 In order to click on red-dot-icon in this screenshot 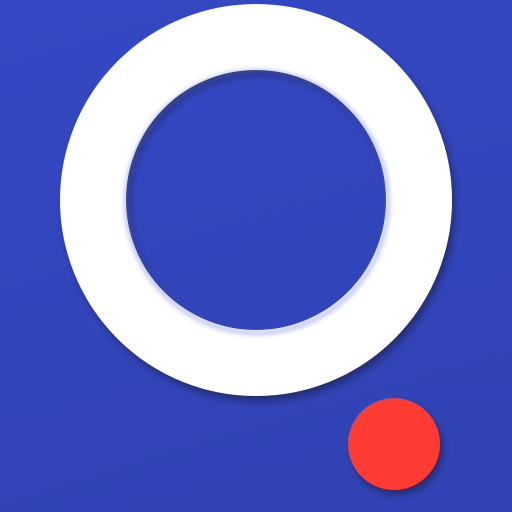, I will do `click(394, 444)`.